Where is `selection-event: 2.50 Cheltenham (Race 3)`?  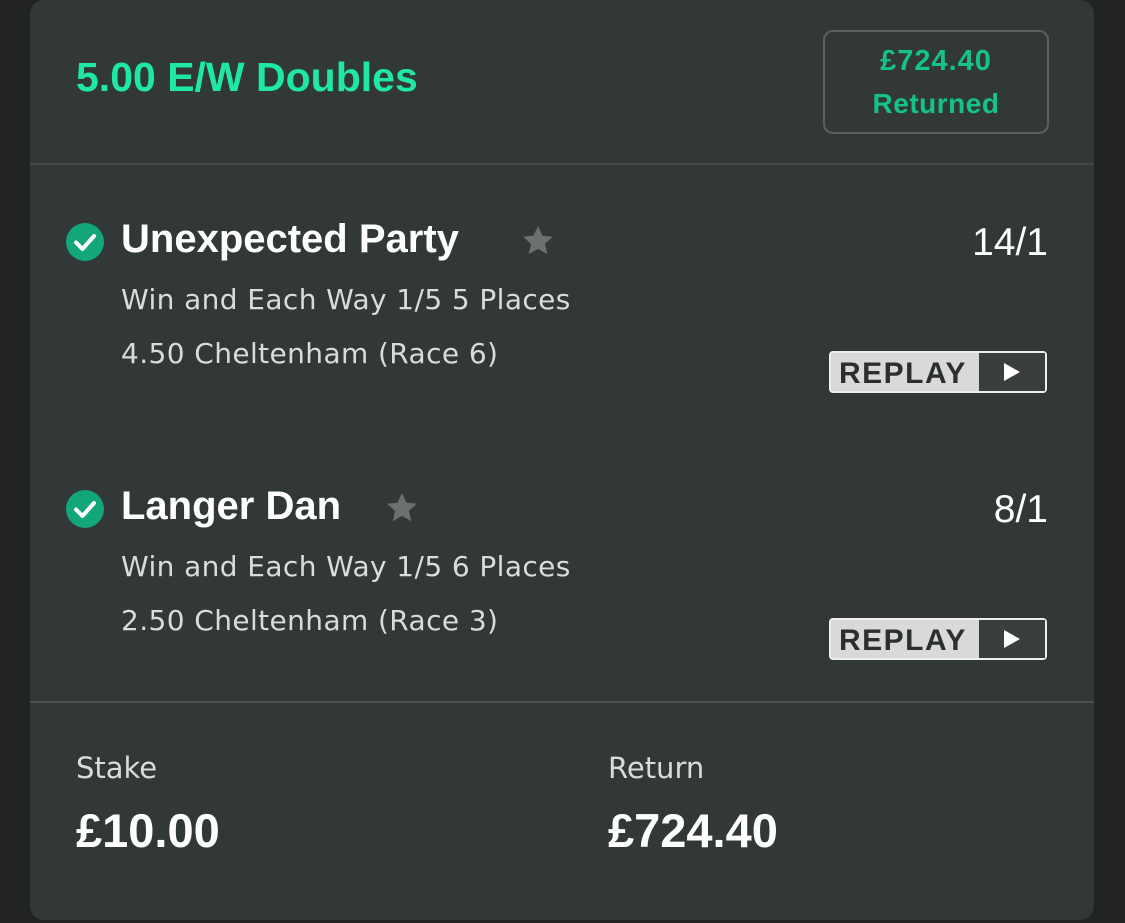
selection-event: 2.50 Cheltenham (Race 3) is located at coordinates (310, 620).